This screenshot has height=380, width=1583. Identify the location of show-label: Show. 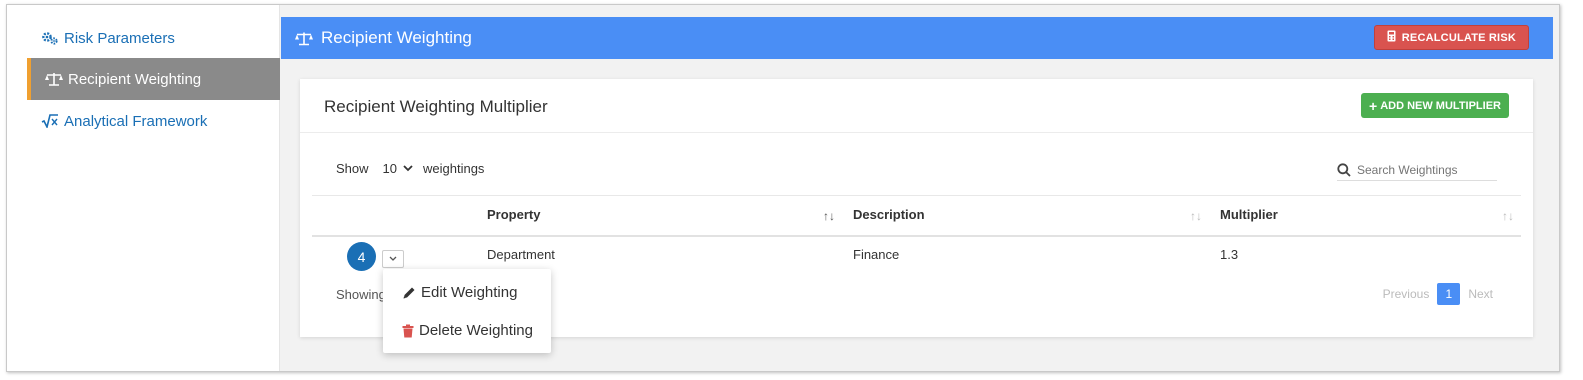
(352, 168).